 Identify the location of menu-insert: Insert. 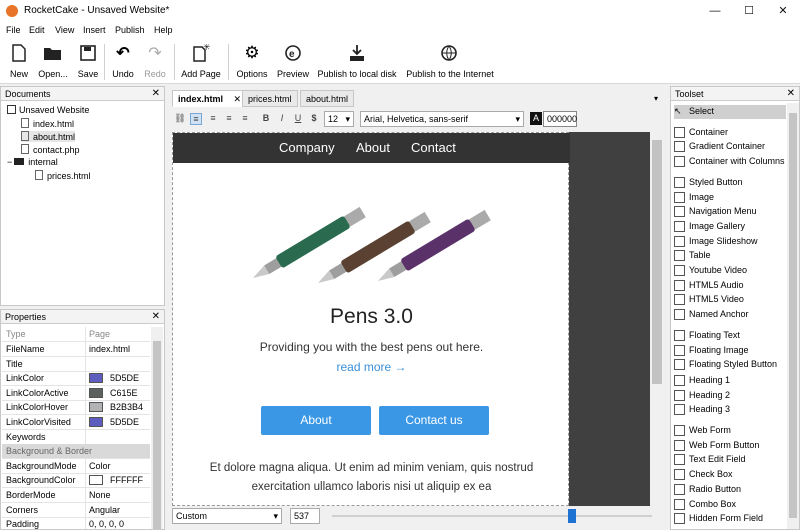
(94, 30).